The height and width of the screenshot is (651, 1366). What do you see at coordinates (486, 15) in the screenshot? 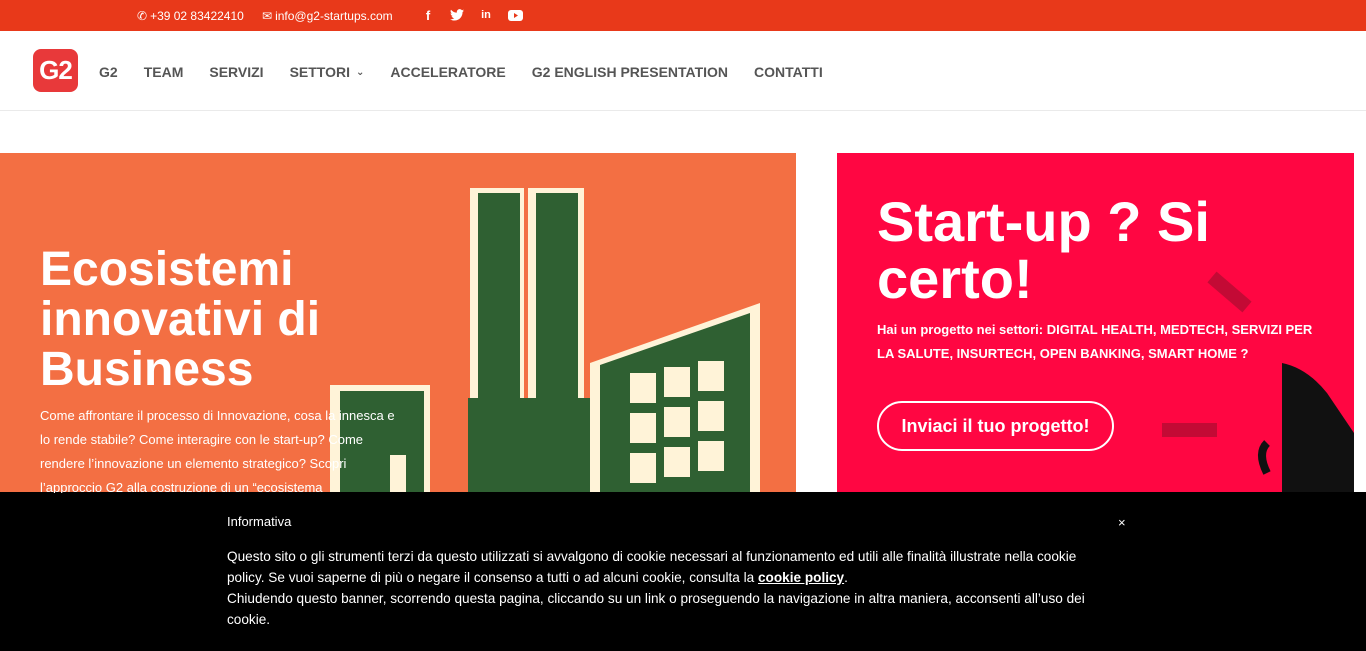
I see `linkedin-icon: in` at bounding box center [486, 15].